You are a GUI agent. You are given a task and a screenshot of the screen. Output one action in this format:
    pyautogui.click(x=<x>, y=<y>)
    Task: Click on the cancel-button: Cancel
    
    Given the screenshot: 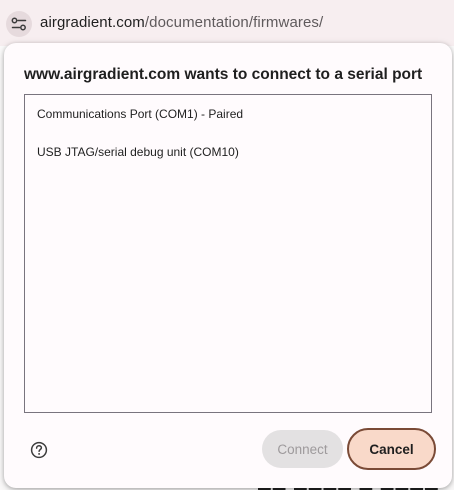 What is the action you would take?
    pyautogui.click(x=391, y=449)
    